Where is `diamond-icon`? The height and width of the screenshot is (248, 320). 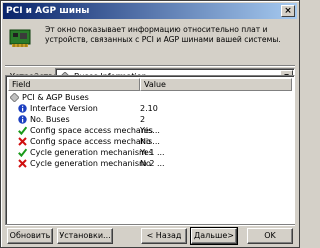
diamond-icon is located at coordinates (14, 97).